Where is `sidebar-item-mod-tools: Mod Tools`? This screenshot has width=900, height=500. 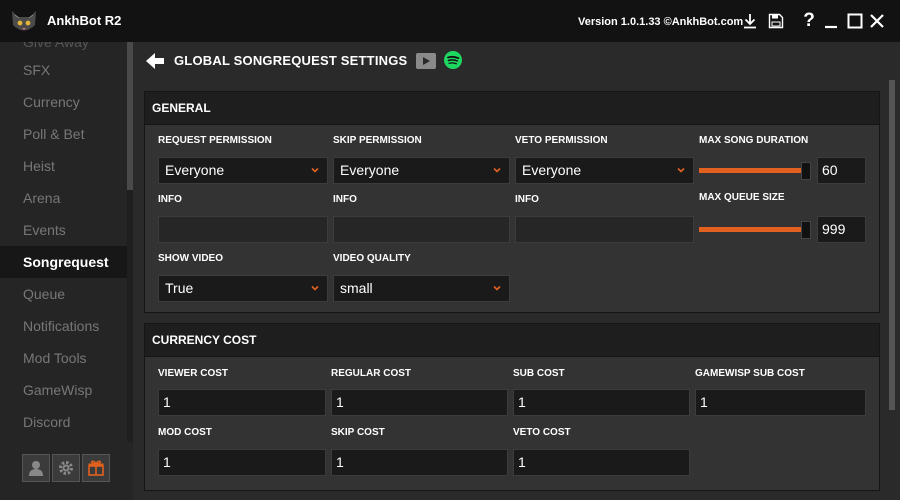 sidebar-item-mod-tools: Mod Tools is located at coordinates (63, 358).